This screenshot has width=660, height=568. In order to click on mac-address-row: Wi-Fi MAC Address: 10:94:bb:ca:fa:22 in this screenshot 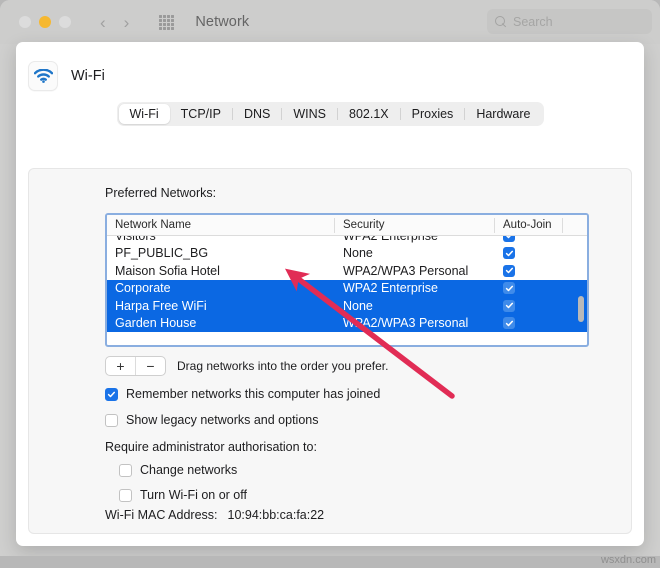, I will do `click(214, 515)`.